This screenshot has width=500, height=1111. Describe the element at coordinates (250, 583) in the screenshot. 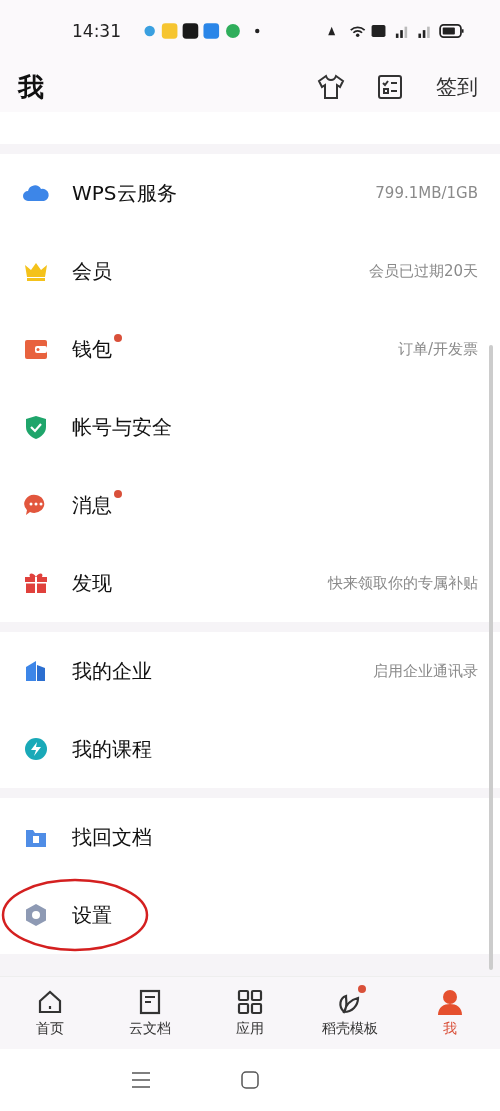

I see `menu-item: 发现 快来领取你的专属补贴` at that location.